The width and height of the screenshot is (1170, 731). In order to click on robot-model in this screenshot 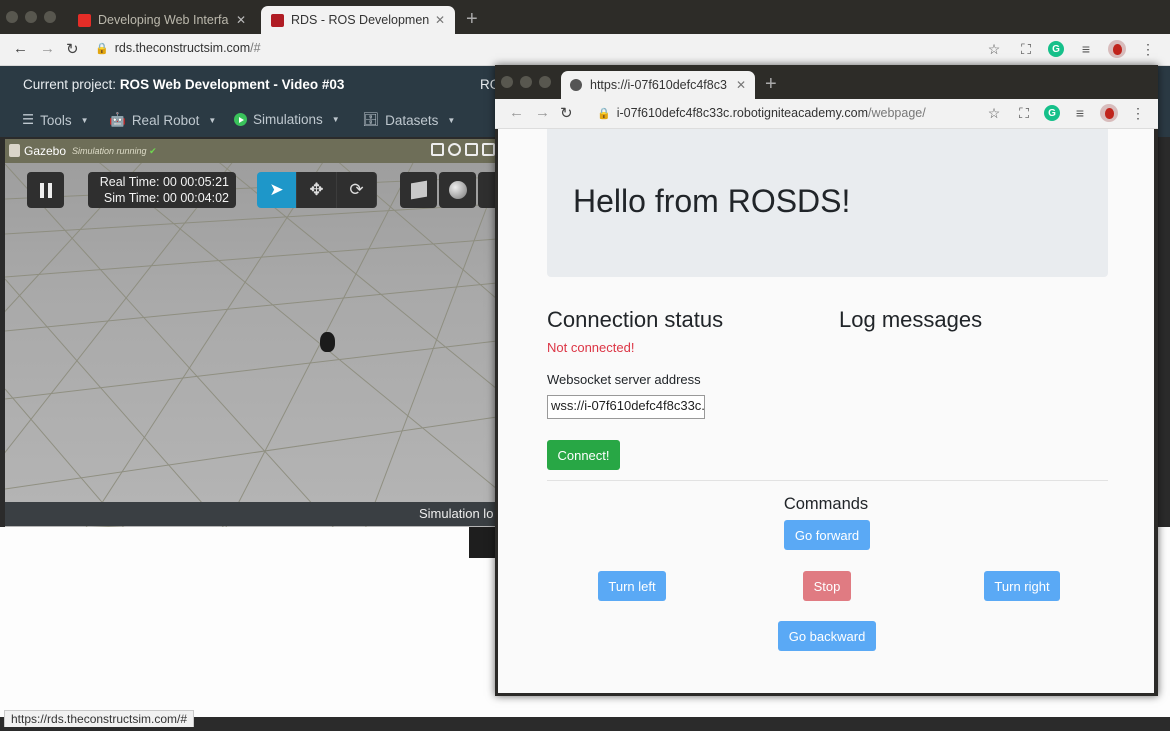, I will do `click(327, 342)`.